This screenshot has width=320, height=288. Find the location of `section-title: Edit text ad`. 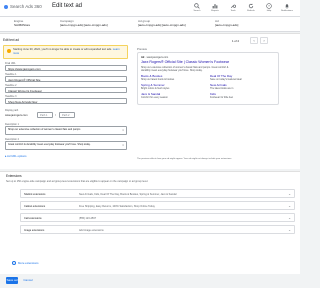

section-title: Edit text ad is located at coordinates (11, 40).